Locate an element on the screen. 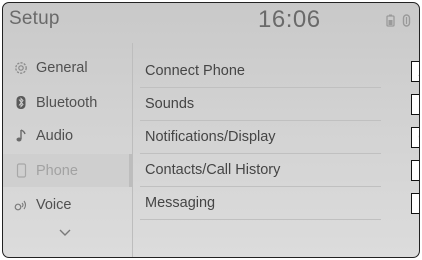  menu-item-label: Messaging is located at coordinates (180, 203).